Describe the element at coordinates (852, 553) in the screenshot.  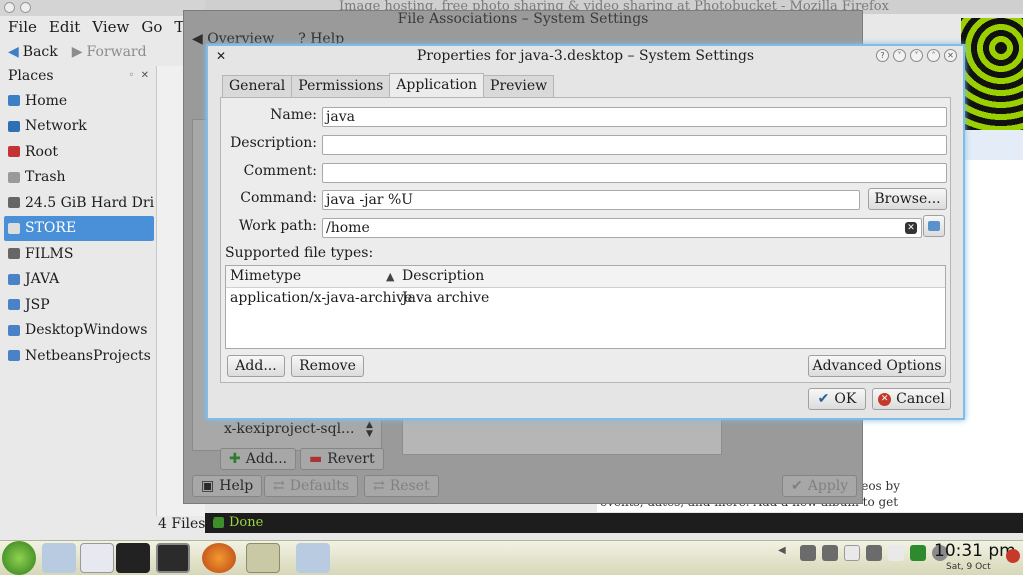
I see `clipboard-icon` at that location.